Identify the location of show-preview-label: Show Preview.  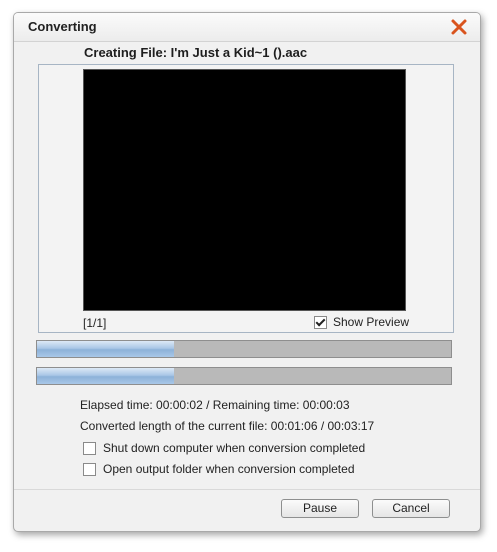
(371, 322).